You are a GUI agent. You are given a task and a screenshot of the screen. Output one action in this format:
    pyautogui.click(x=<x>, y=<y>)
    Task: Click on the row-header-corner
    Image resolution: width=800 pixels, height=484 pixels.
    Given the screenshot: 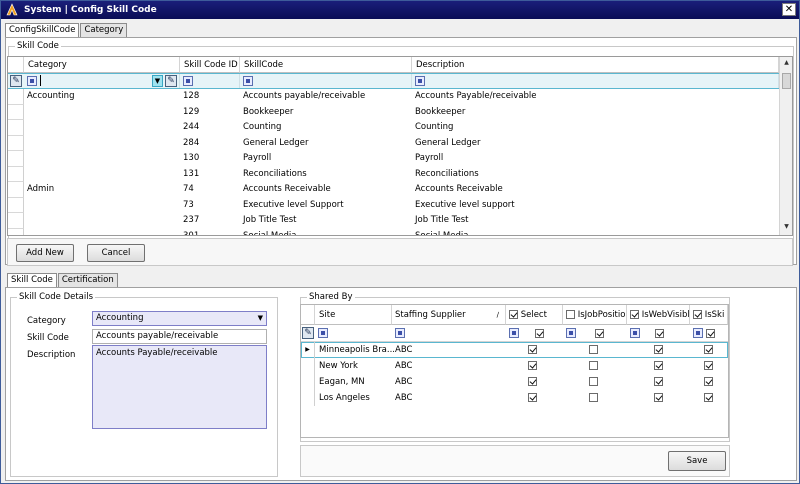 What is the action you would take?
    pyautogui.click(x=308, y=315)
    